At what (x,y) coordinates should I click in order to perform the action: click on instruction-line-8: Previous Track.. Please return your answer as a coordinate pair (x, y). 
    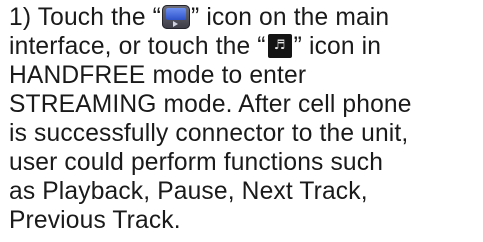
    Looking at the image, I should click on (95, 220).